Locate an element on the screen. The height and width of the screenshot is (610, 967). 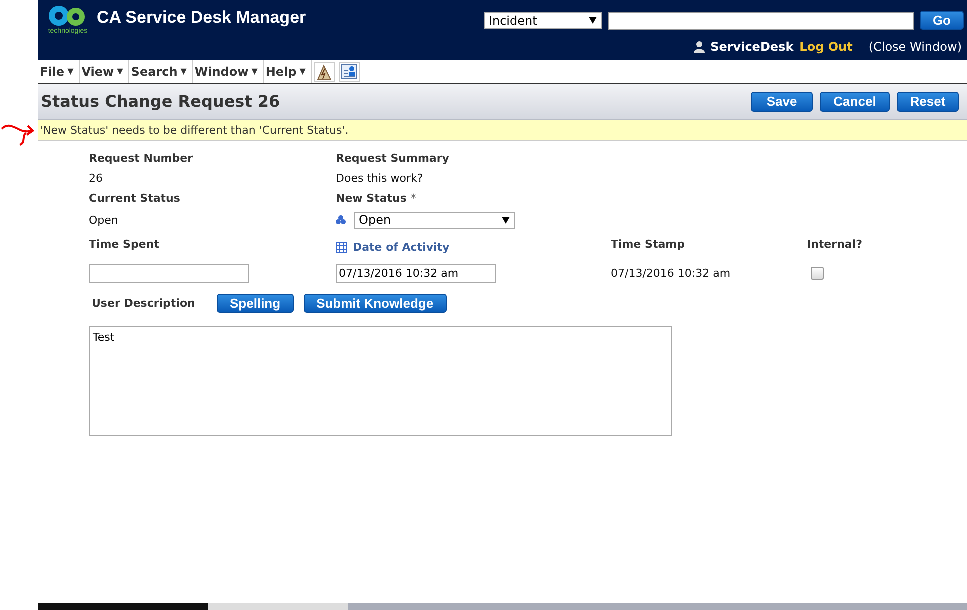
field-value: Open is located at coordinates (103, 220).